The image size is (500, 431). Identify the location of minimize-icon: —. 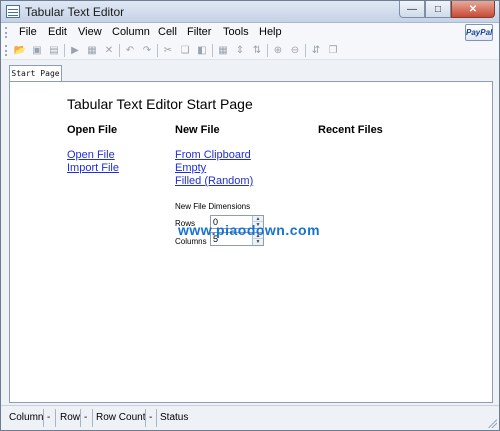
(412, 9).